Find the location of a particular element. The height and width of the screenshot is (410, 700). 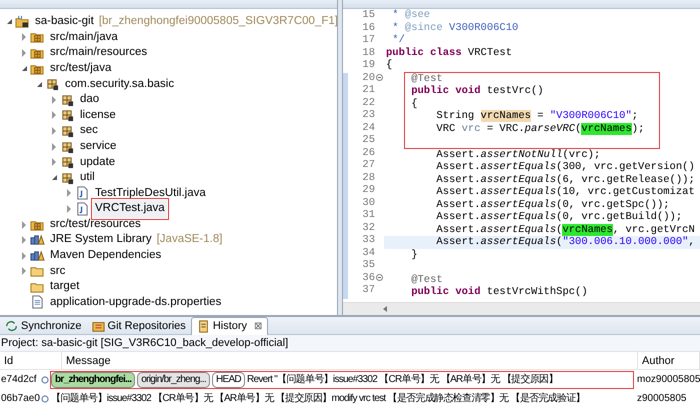

line-number: 20 is located at coordinates (368, 78).